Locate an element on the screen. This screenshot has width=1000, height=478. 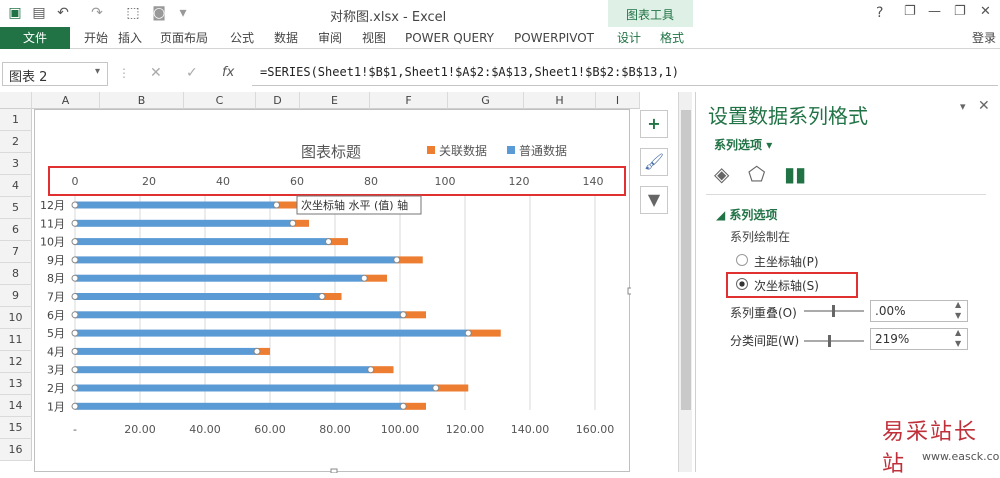
chart-styles-button: 🖌 is located at coordinates (654, 162).